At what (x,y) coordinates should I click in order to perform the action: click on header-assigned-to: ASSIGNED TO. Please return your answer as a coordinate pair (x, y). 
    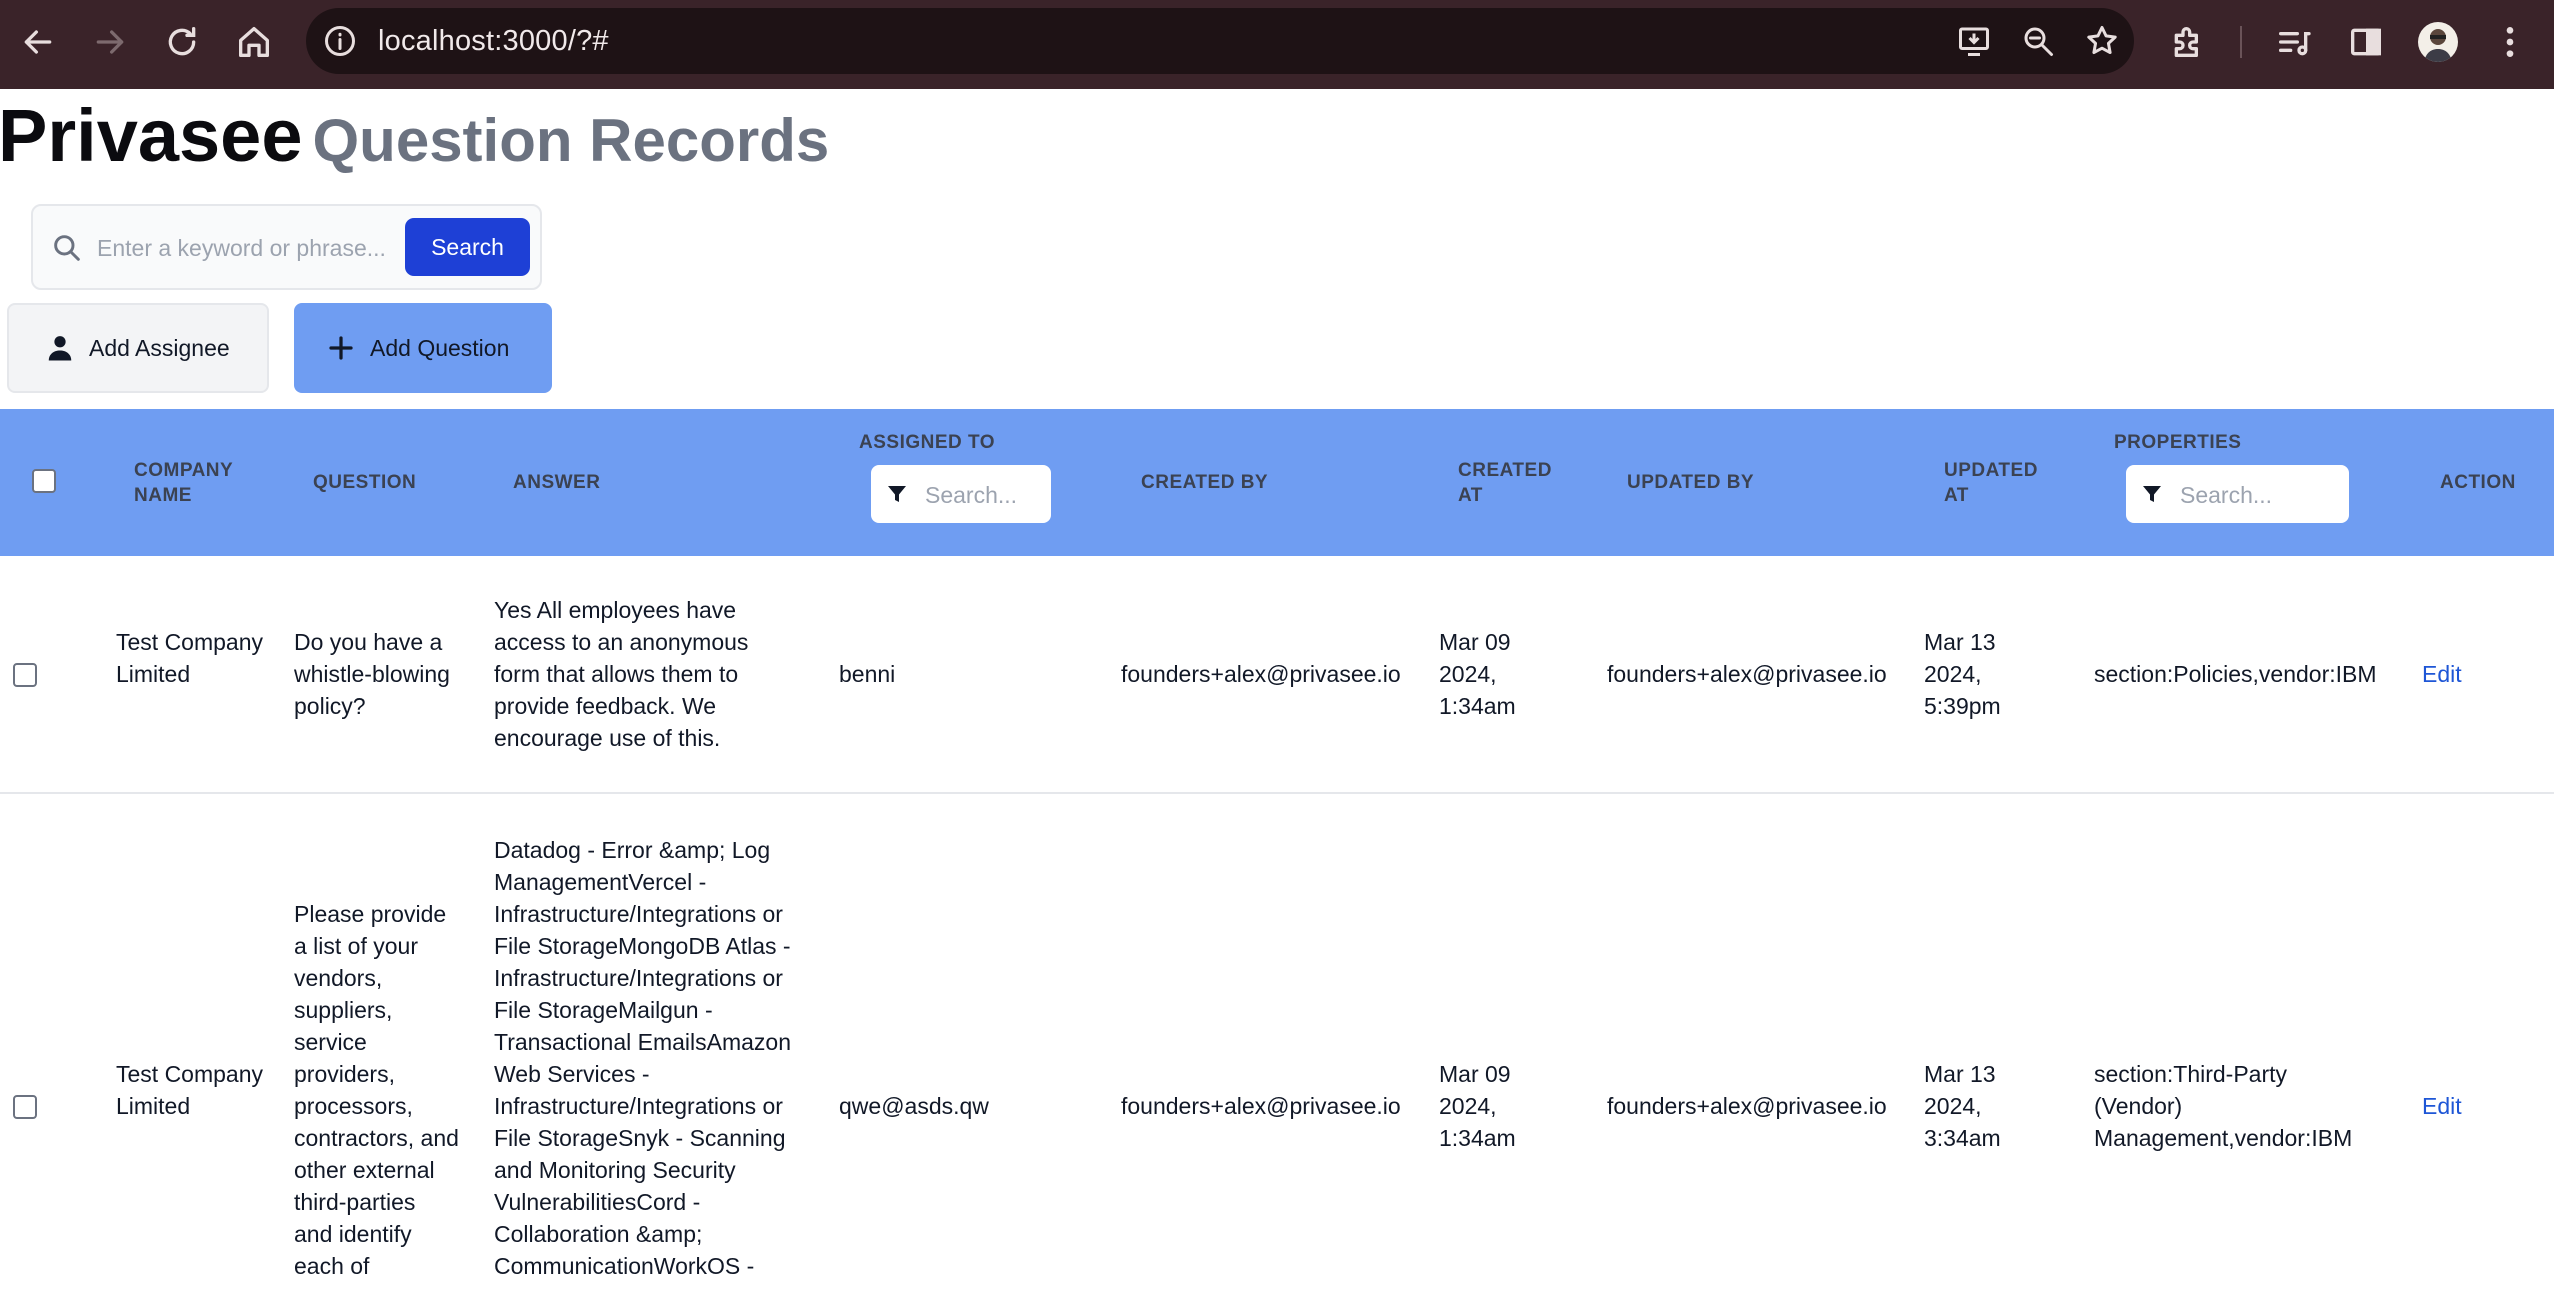
    Looking at the image, I should click on (927, 442).